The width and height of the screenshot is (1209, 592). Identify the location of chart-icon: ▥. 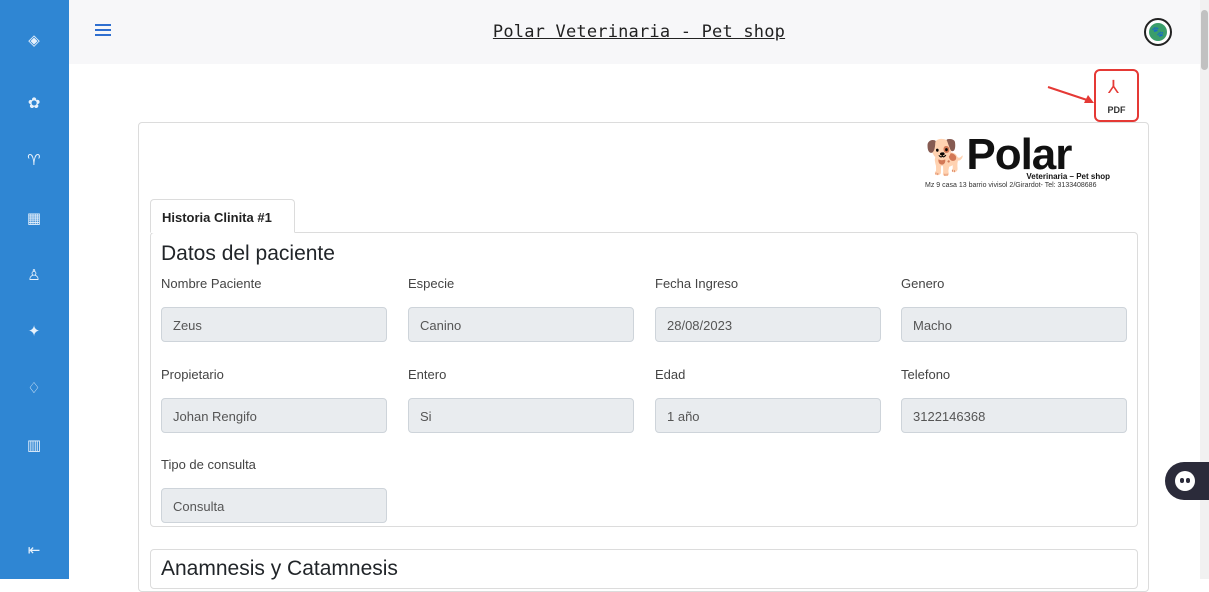
(34, 445).